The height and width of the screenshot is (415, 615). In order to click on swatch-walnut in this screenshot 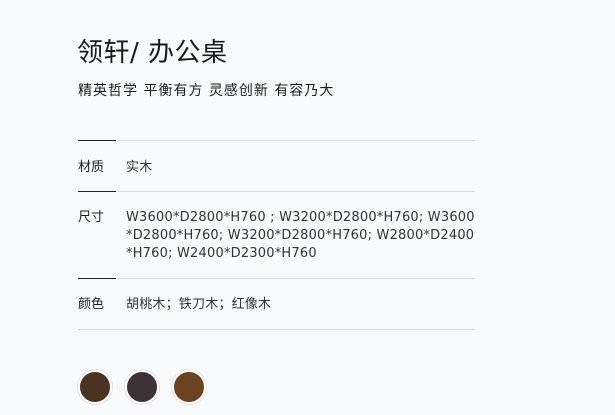, I will do `click(95, 387)`.